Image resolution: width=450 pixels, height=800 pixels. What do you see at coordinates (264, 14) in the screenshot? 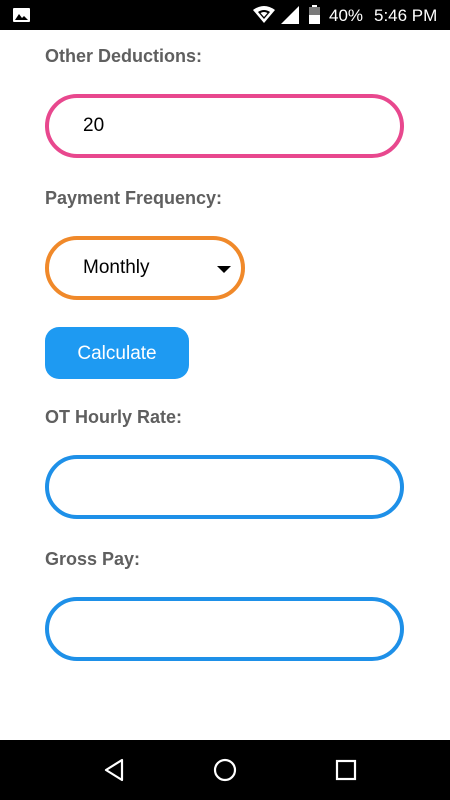
I see `wifi-icon` at bounding box center [264, 14].